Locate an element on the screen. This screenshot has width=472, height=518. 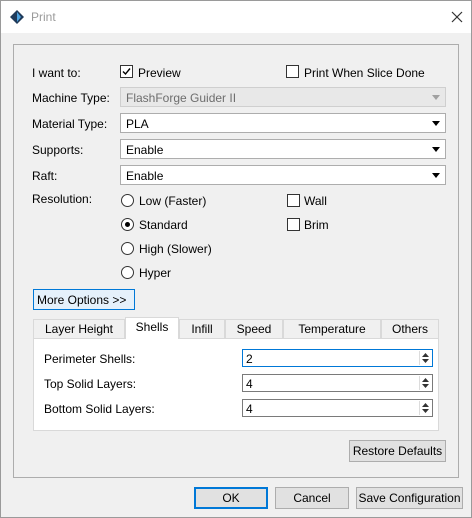
close-icon is located at coordinates (457, 17).